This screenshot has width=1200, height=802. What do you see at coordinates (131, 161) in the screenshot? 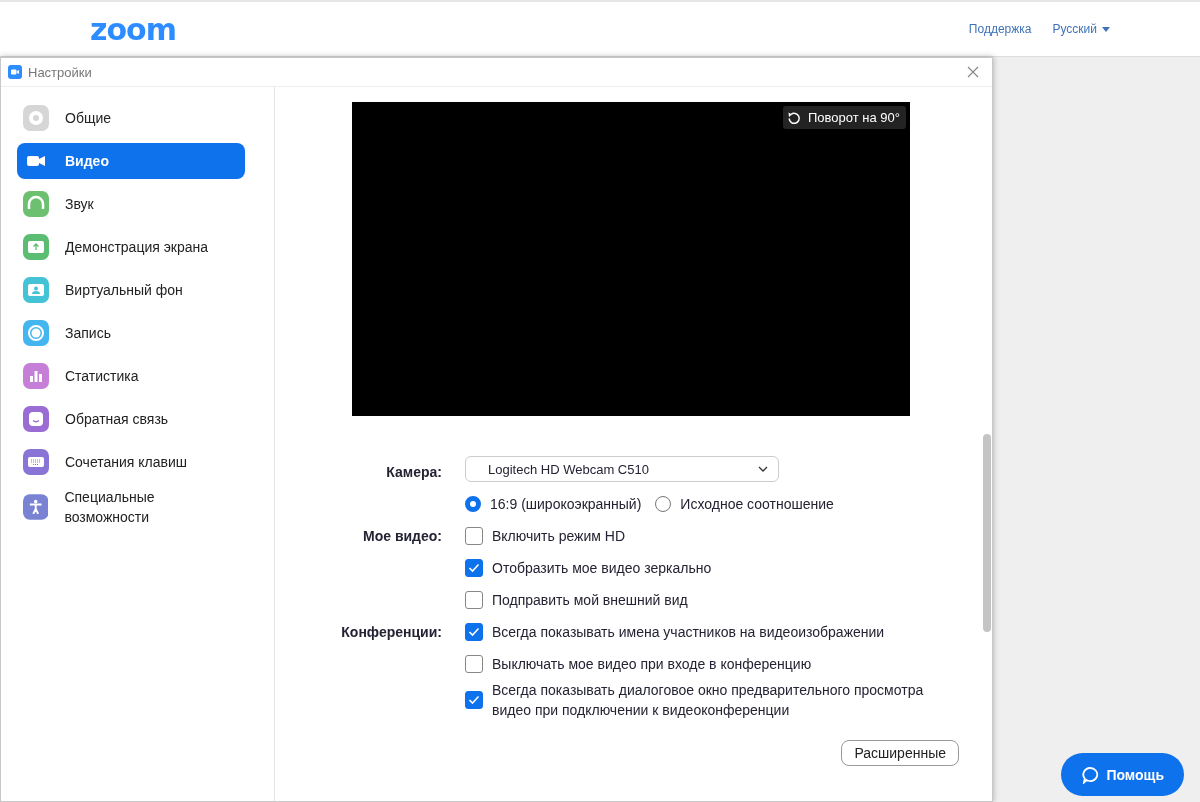
I see `sidebar-item: Видео` at bounding box center [131, 161].